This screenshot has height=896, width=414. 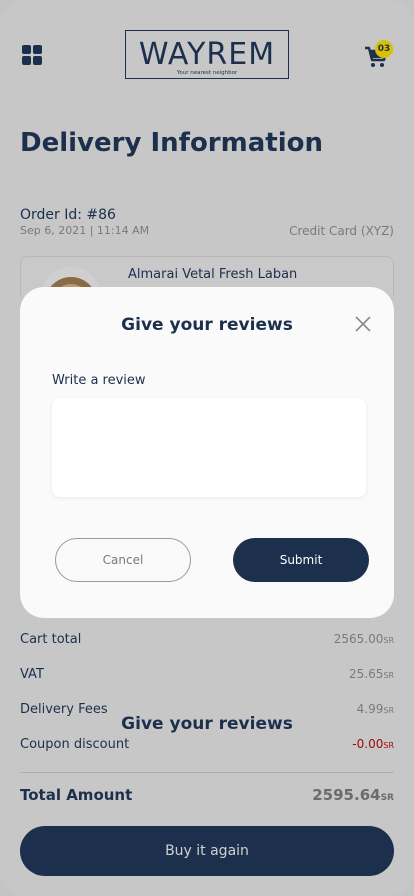 I want to click on submit-button: Submit, so click(x=301, y=560).